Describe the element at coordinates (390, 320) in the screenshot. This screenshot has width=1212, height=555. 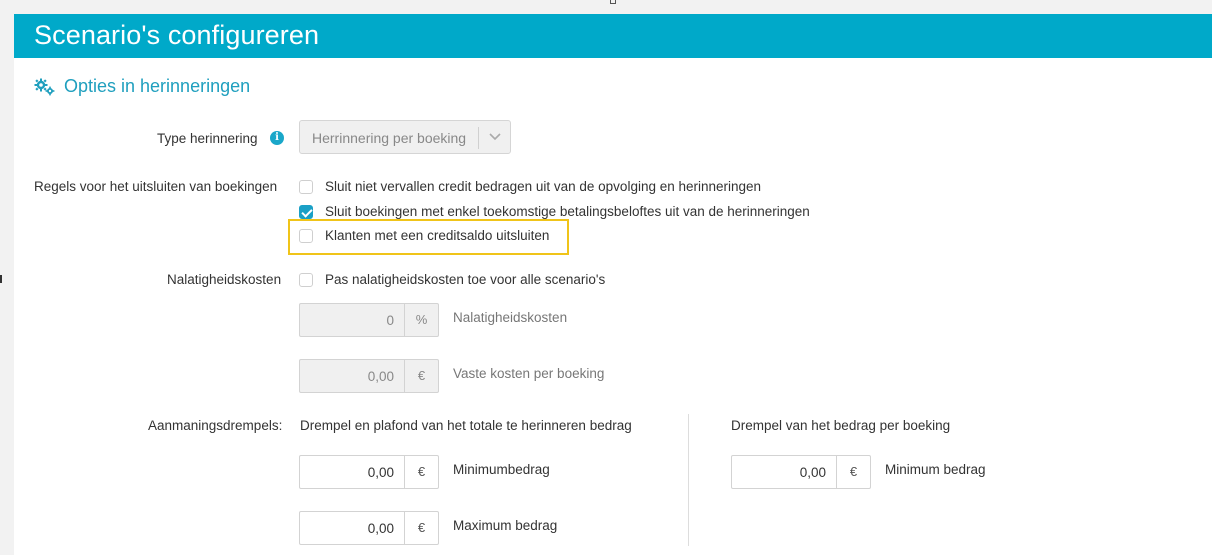
I see `input-value: 0` at that location.